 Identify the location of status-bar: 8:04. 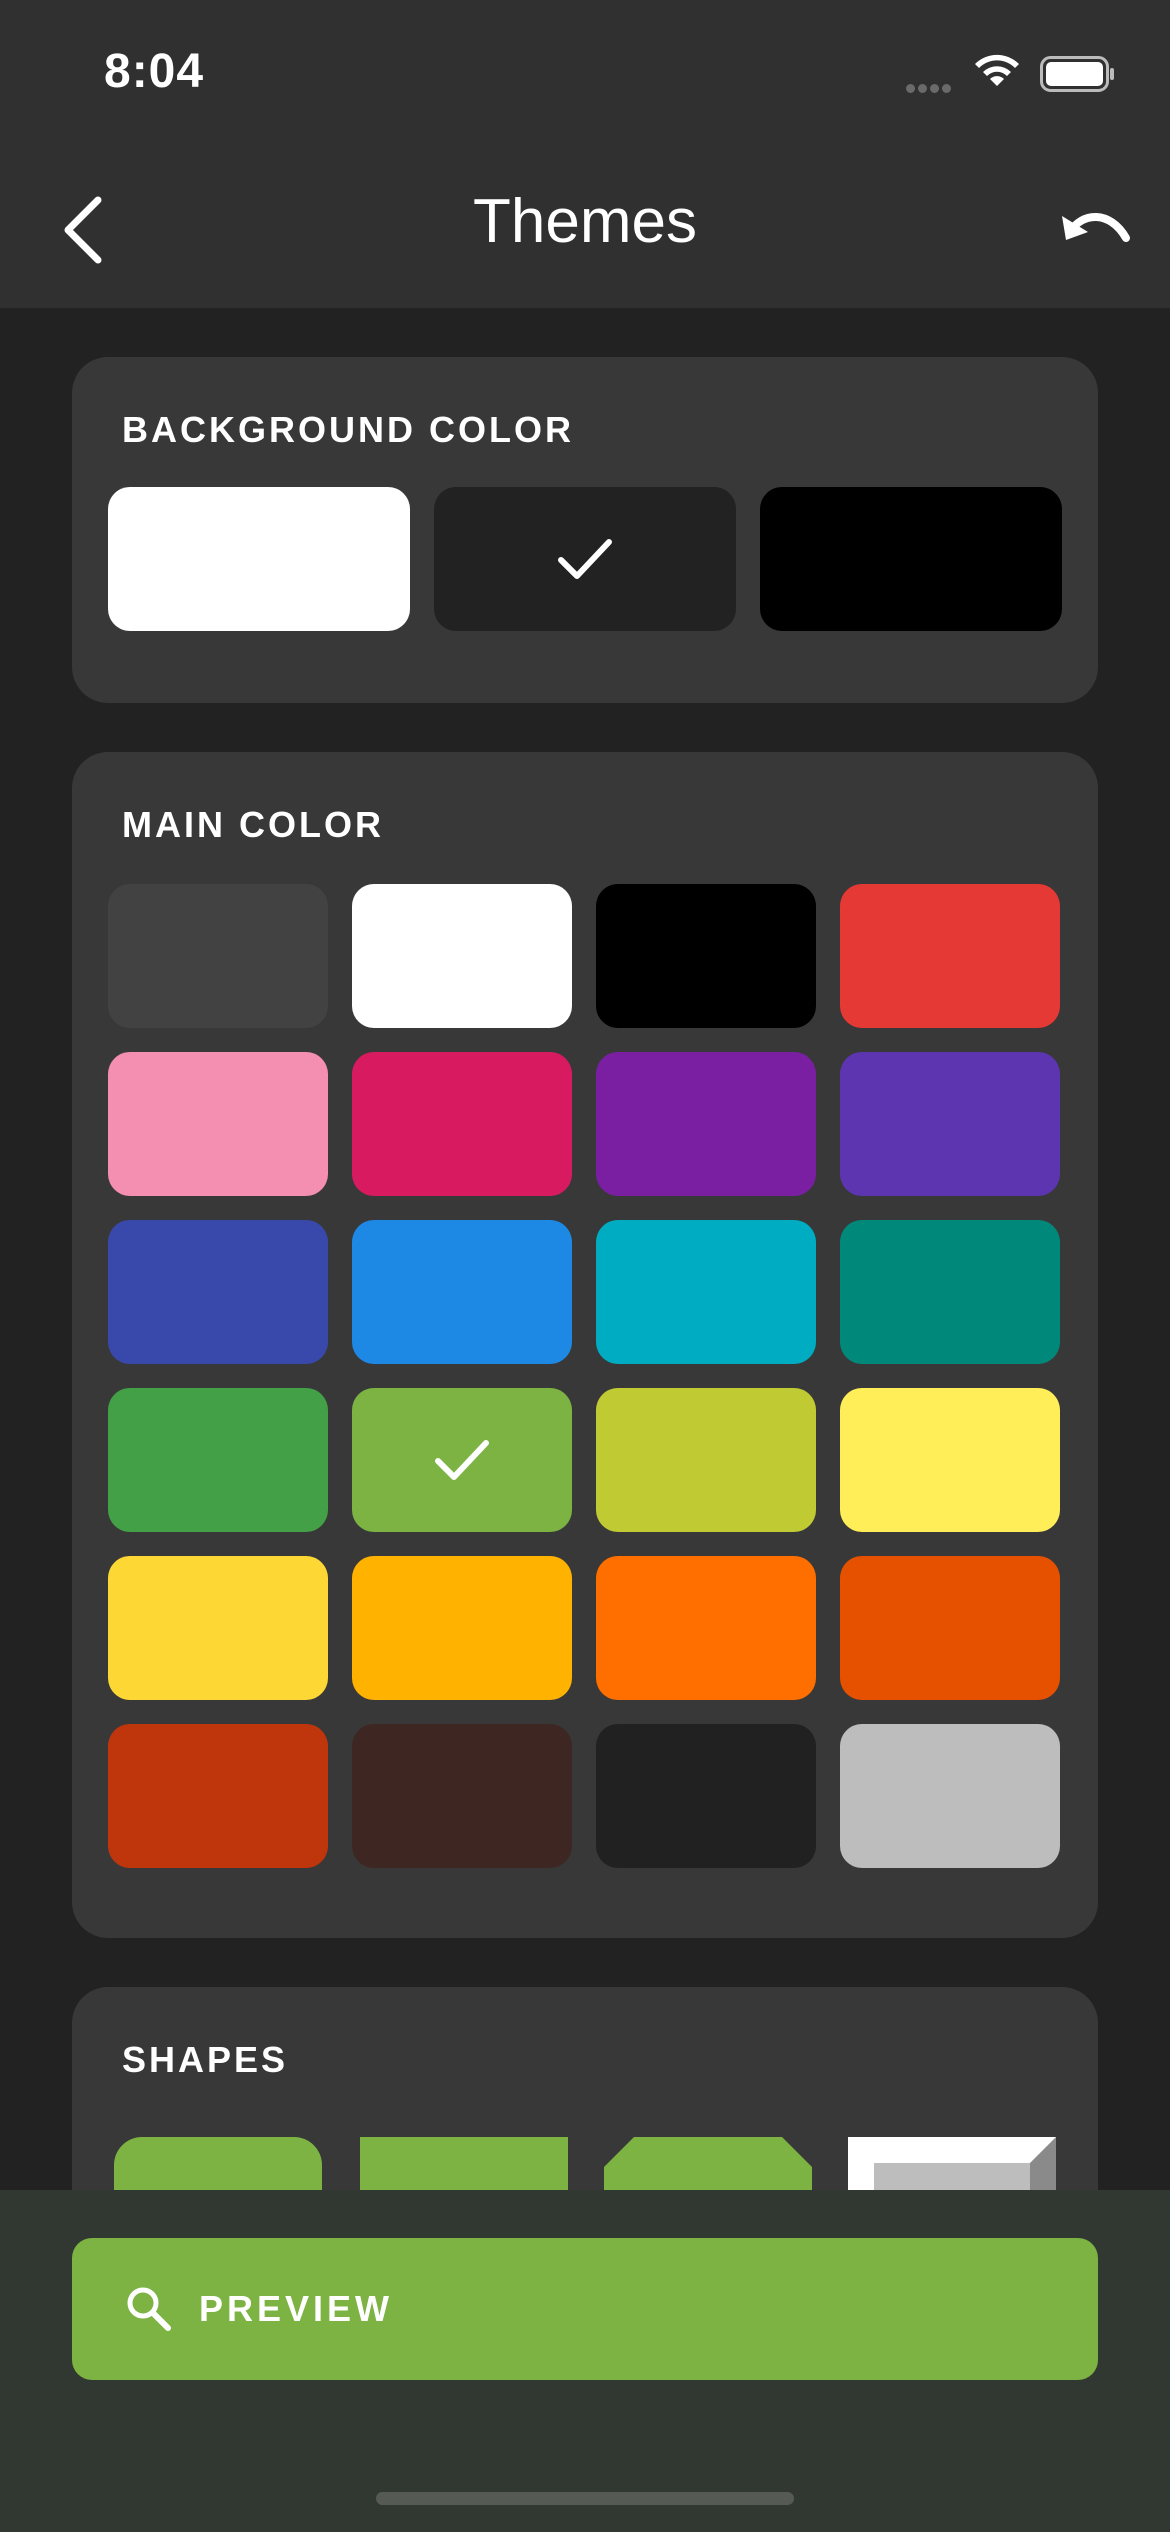
(585, 75).